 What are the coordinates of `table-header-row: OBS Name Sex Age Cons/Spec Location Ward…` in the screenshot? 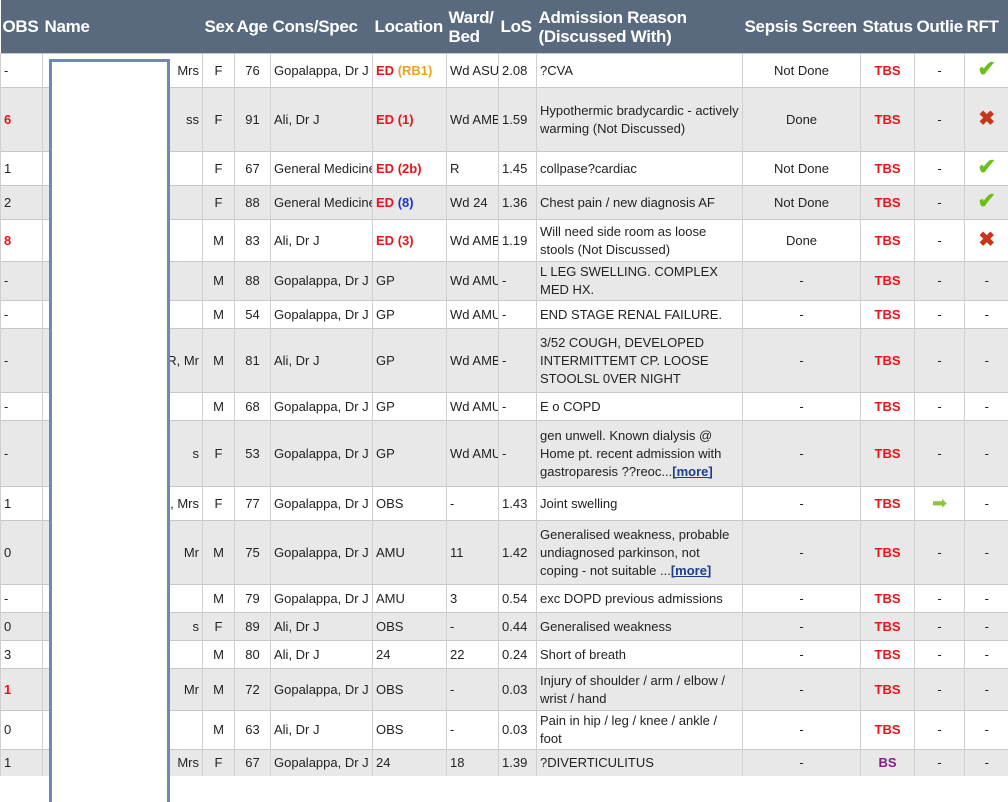 It's located at (504, 27).